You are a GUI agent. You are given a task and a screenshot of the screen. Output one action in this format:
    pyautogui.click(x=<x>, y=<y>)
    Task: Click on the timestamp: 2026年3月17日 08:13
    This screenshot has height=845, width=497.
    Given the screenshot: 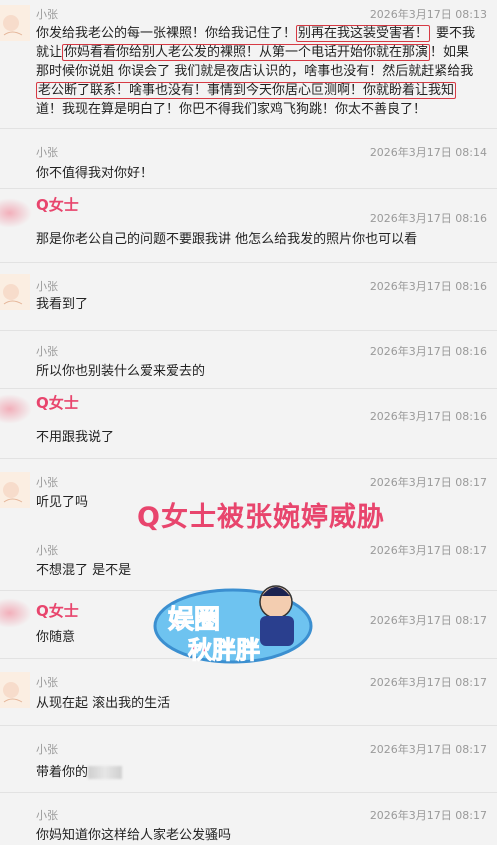 What is the action you would take?
    pyautogui.click(x=428, y=14)
    